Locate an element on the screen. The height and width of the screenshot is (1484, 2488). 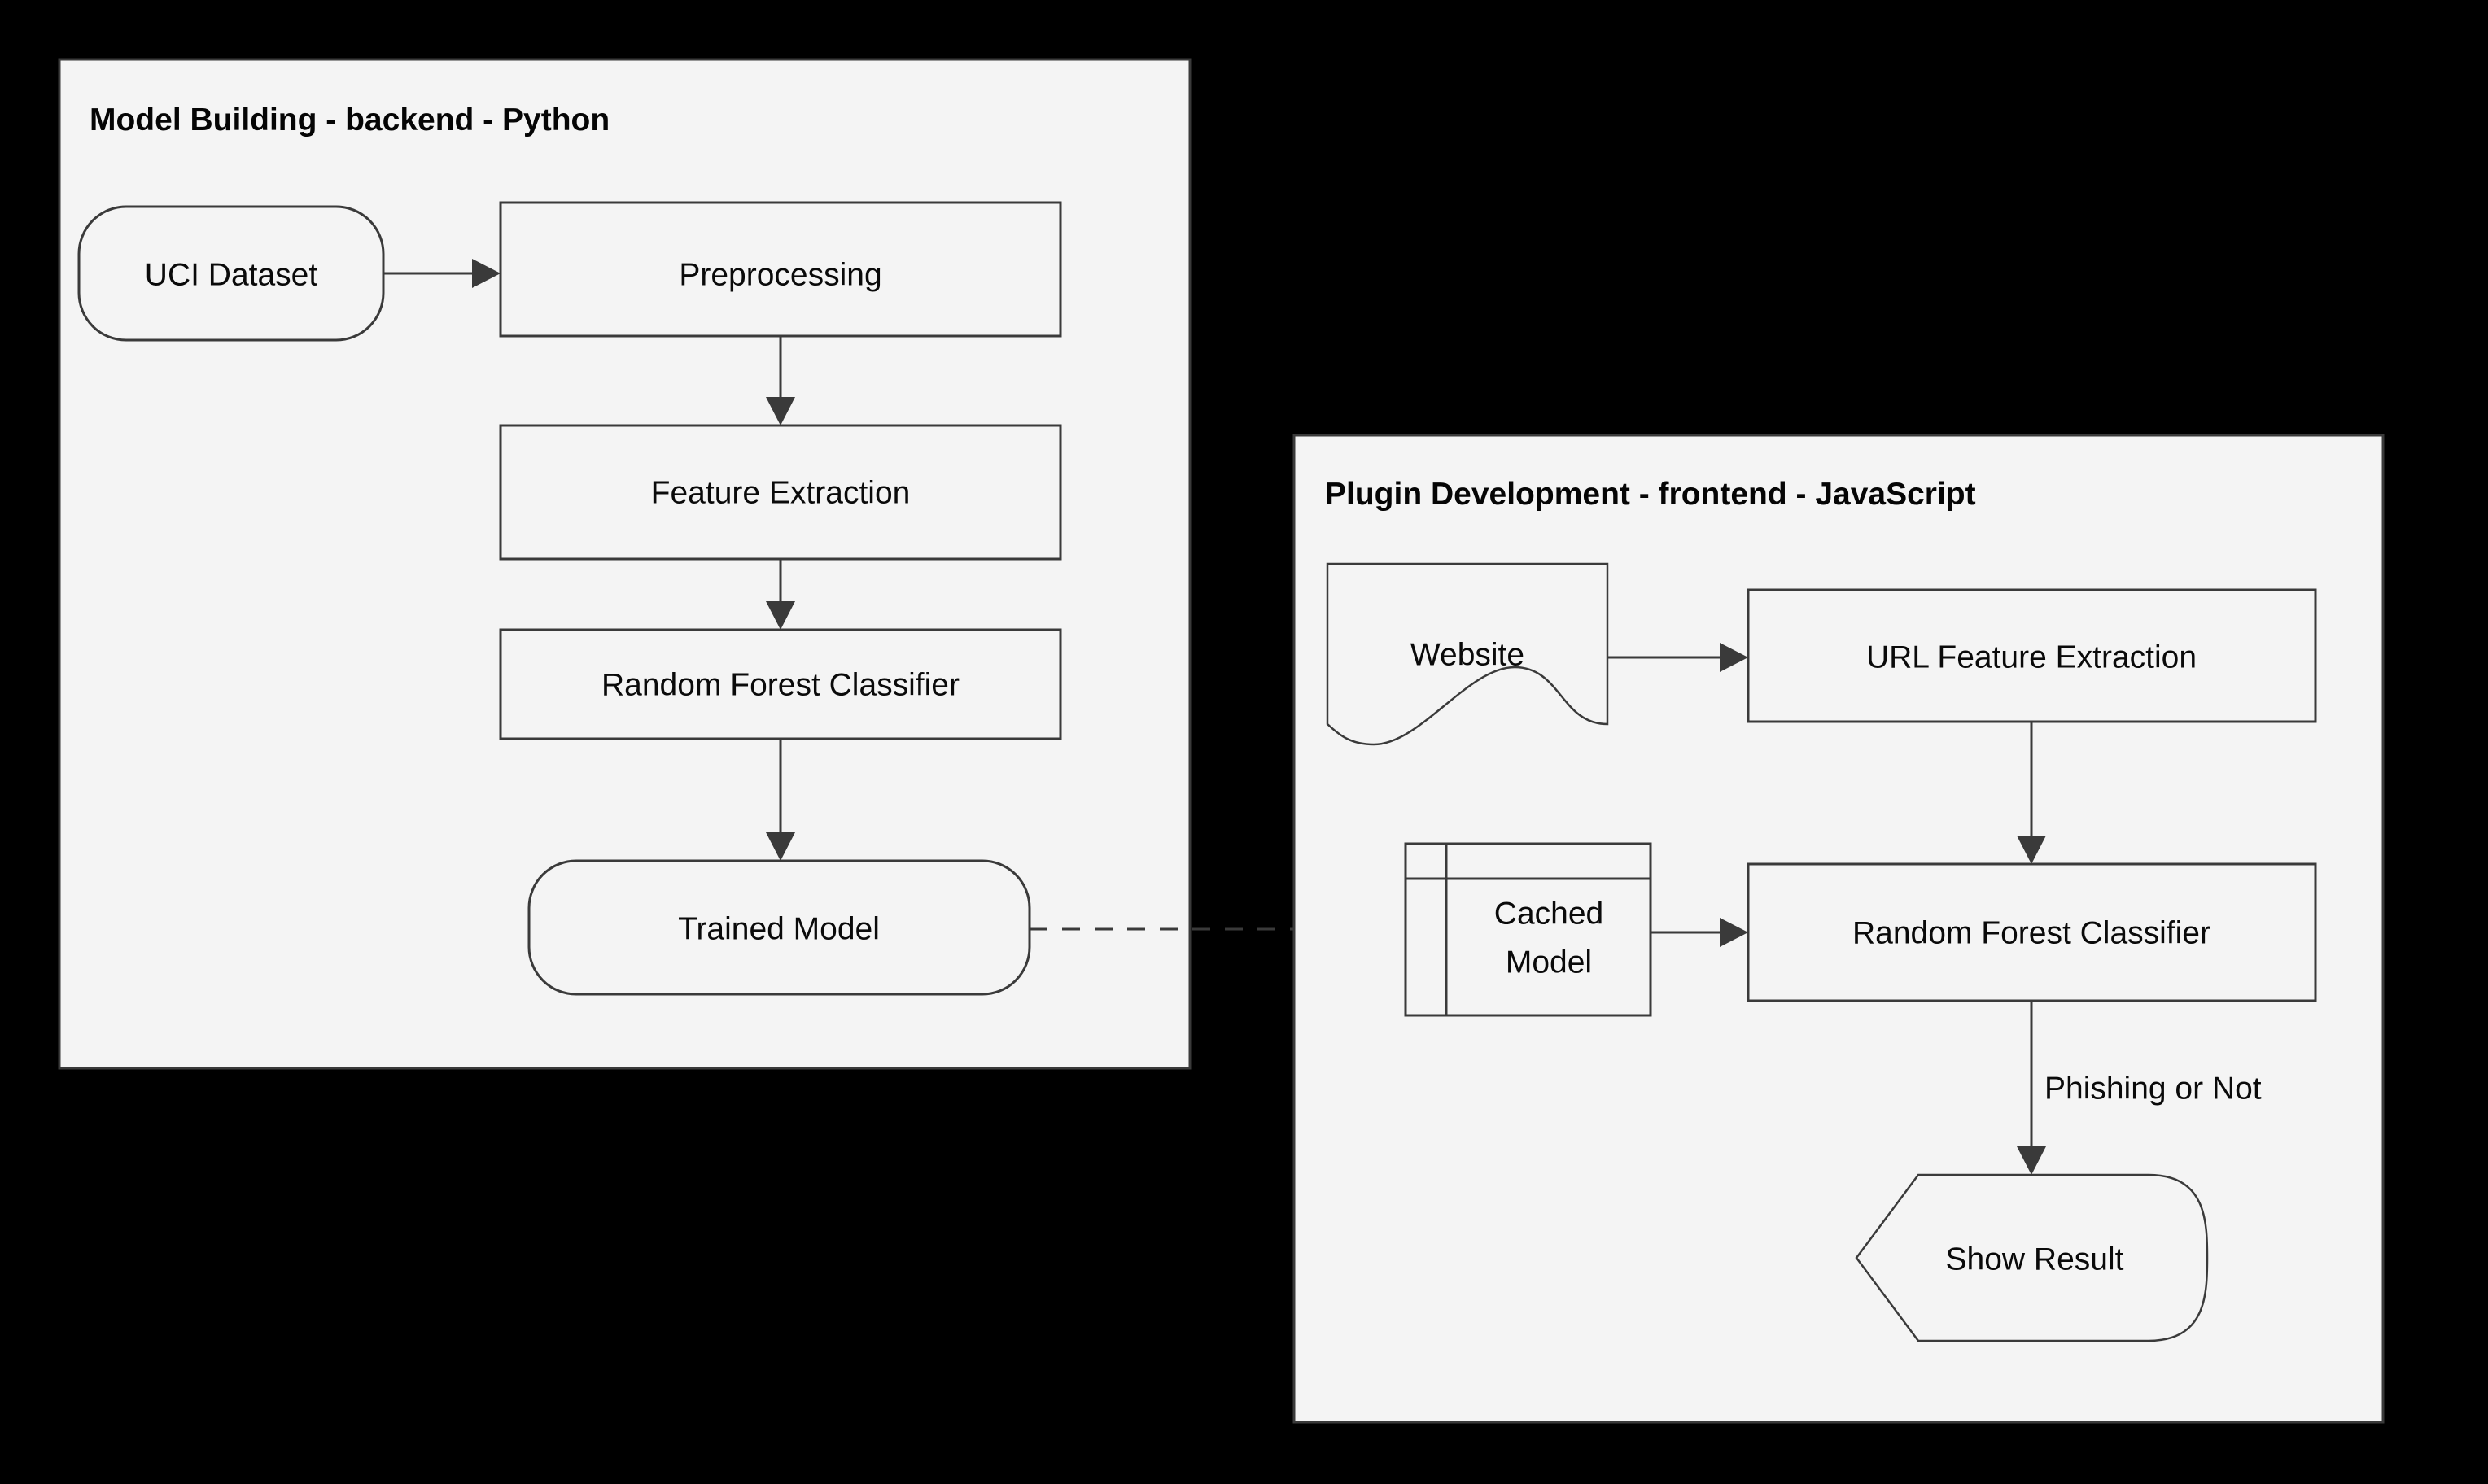
feature-extraction-label: Feature Extraction is located at coordinates (781, 494).